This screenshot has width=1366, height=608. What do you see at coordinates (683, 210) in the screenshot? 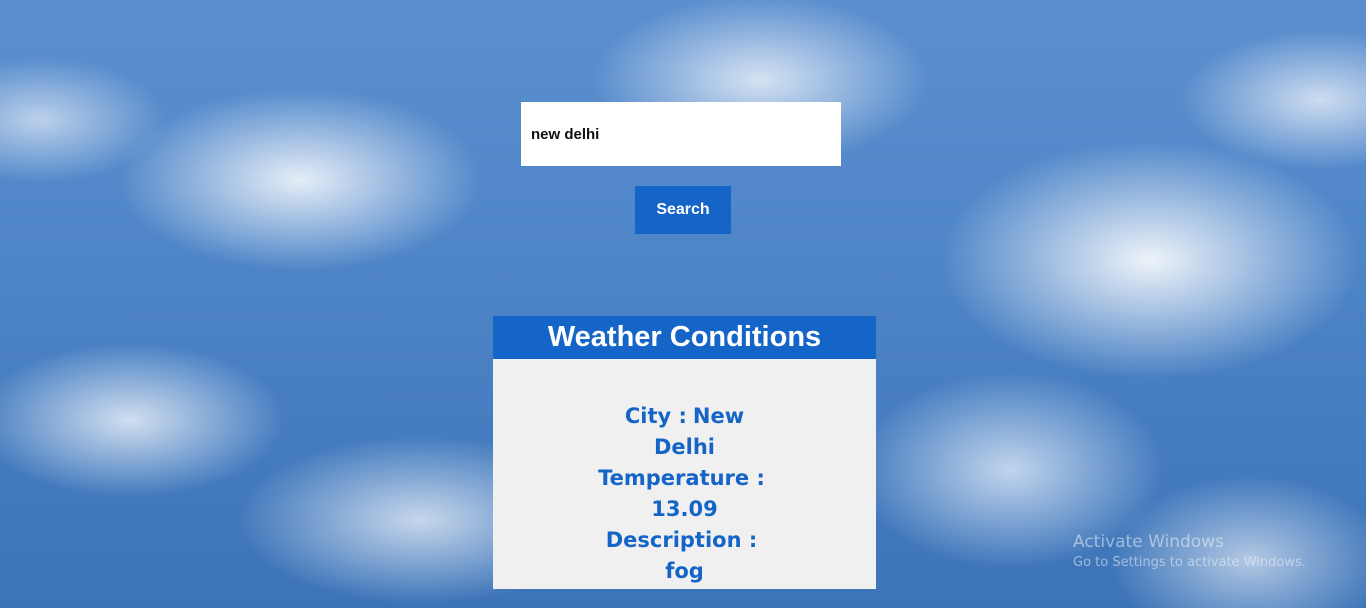
I see `search-button: Search` at bounding box center [683, 210].